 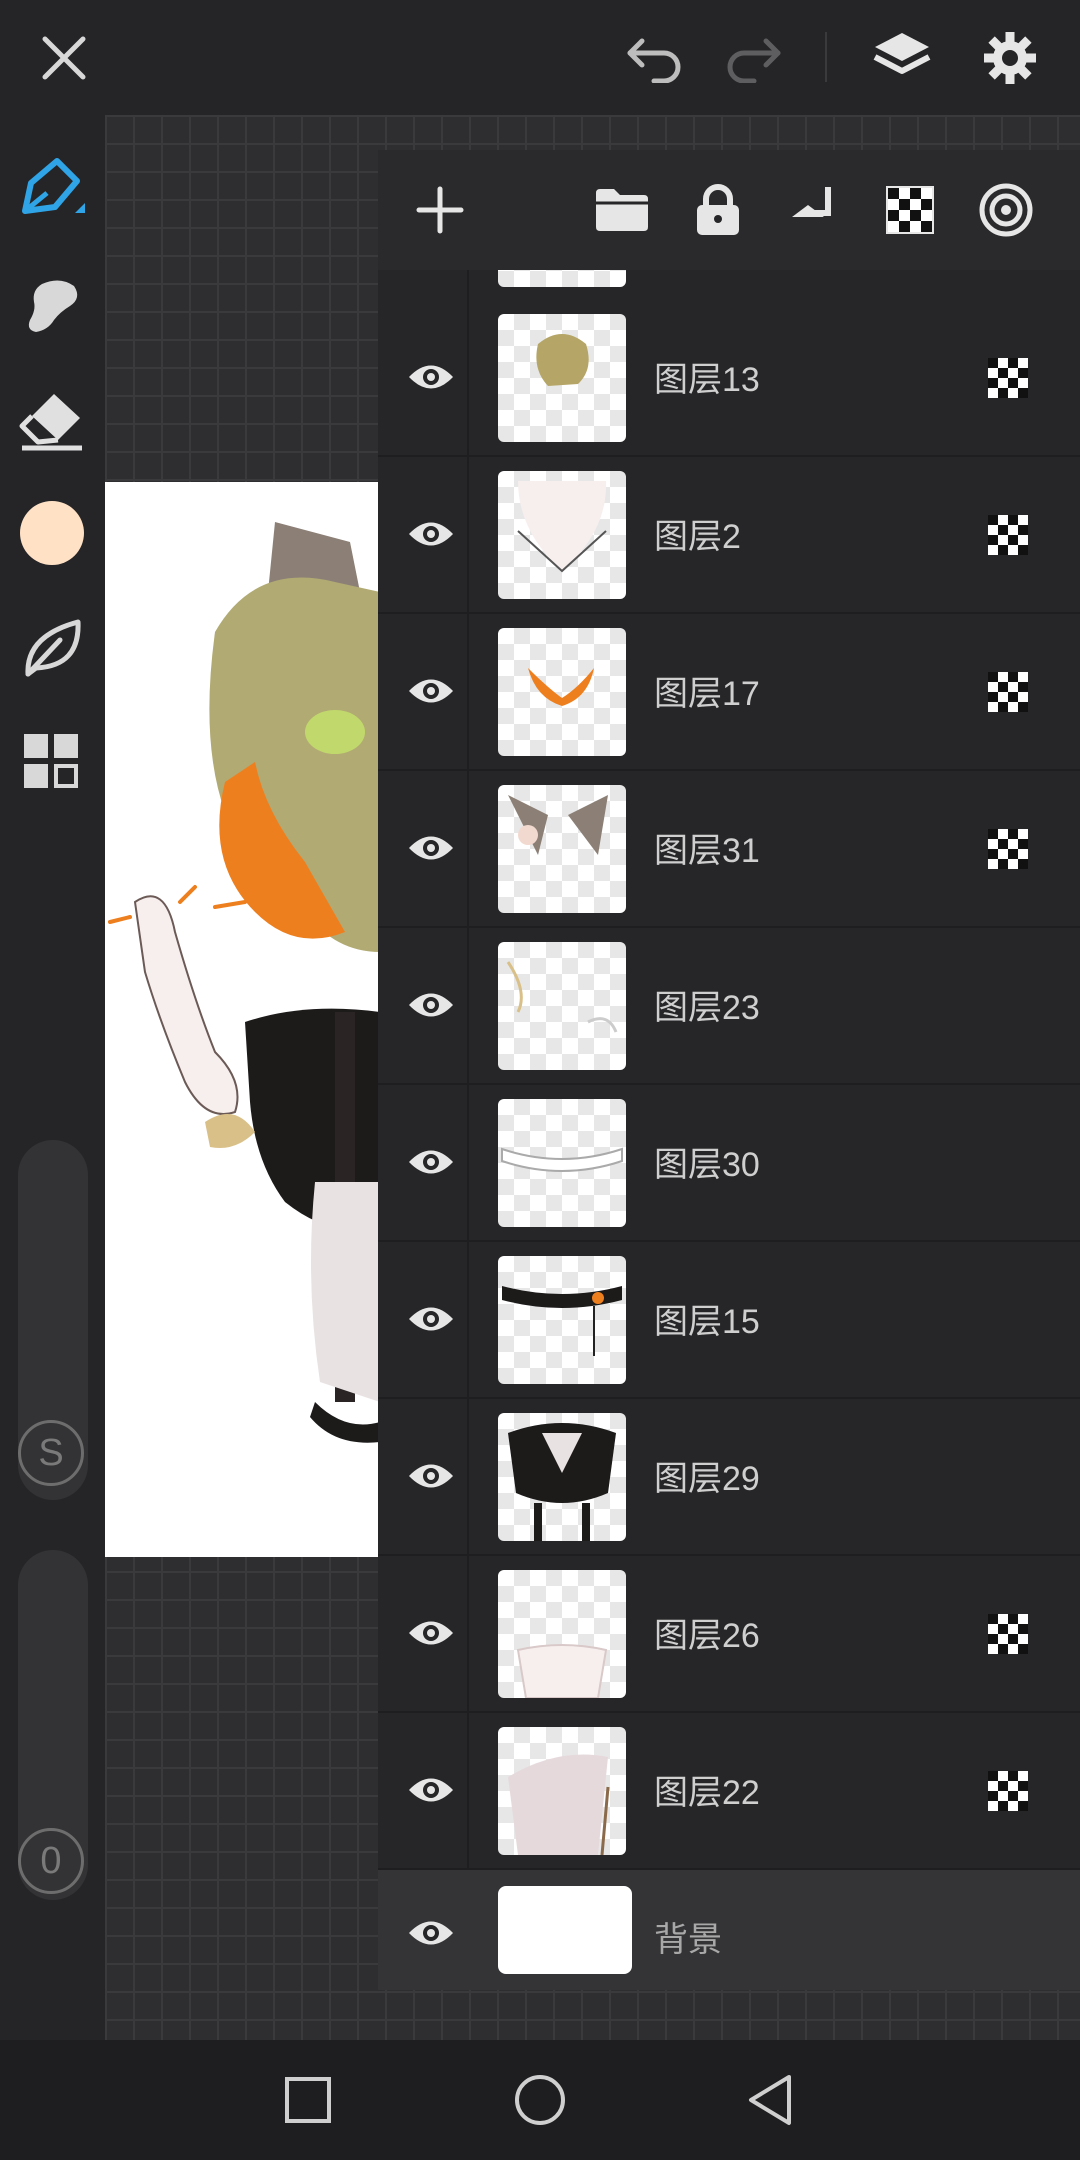 I want to click on system-nav-bar, so click(x=540, y=2100).